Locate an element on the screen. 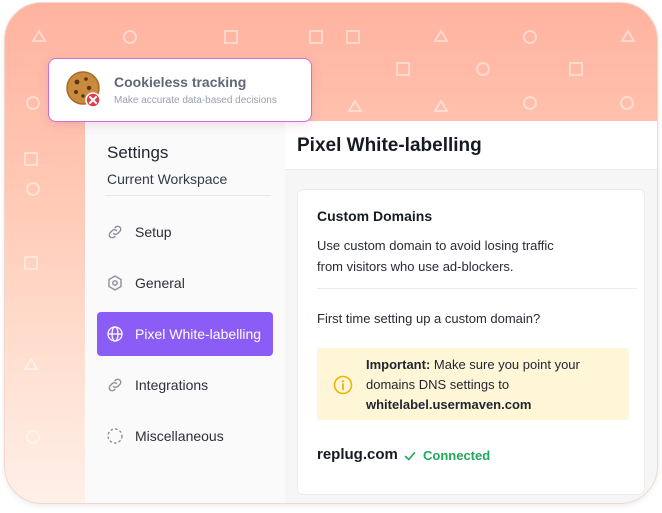 Image resolution: width=662 pixels, height=513 pixels. cookie-blocked-icon is located at coordinates (85, 90).